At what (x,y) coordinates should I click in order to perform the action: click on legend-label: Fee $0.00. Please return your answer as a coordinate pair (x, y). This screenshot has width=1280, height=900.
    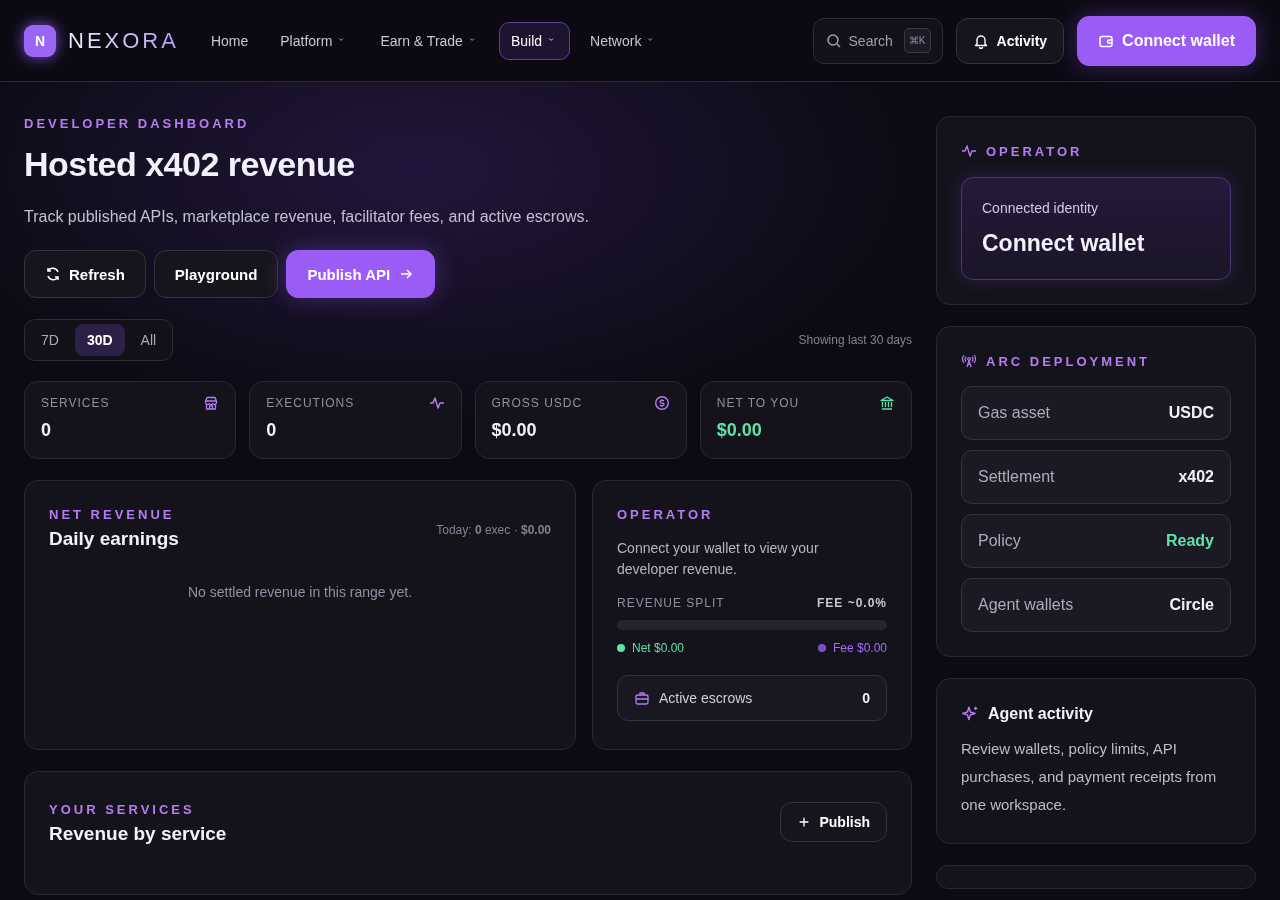
    Looking at the image, I should click on (859, 648).